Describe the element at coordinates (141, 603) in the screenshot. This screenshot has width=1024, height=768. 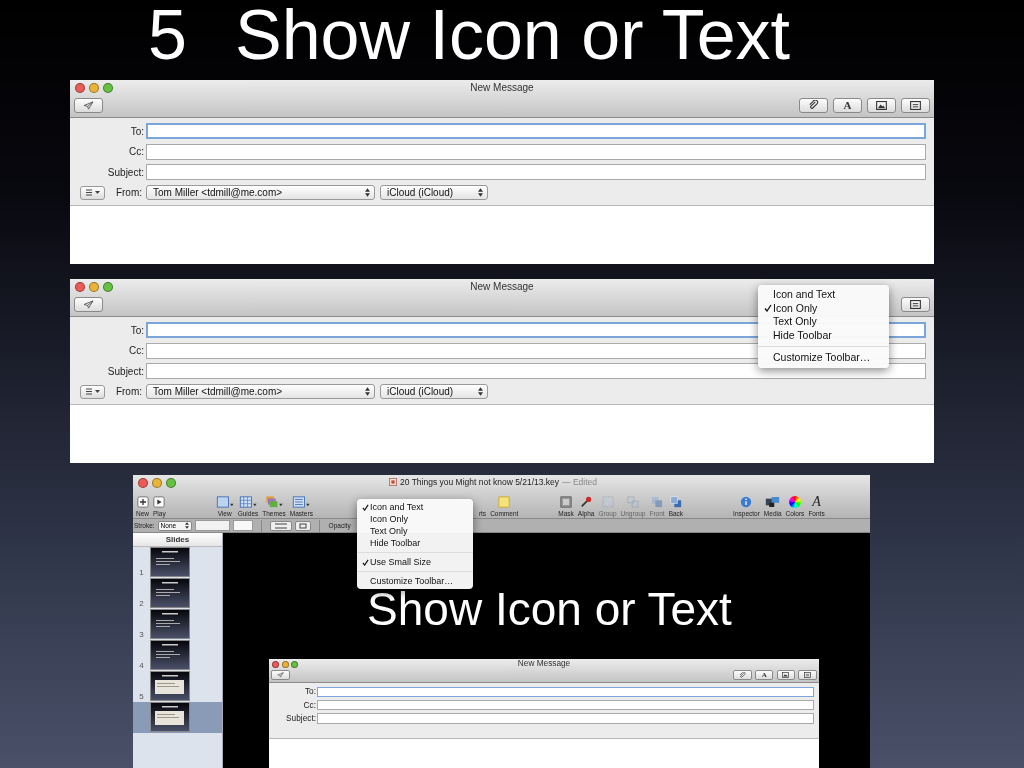
I see `slide-index: 2` at that location.